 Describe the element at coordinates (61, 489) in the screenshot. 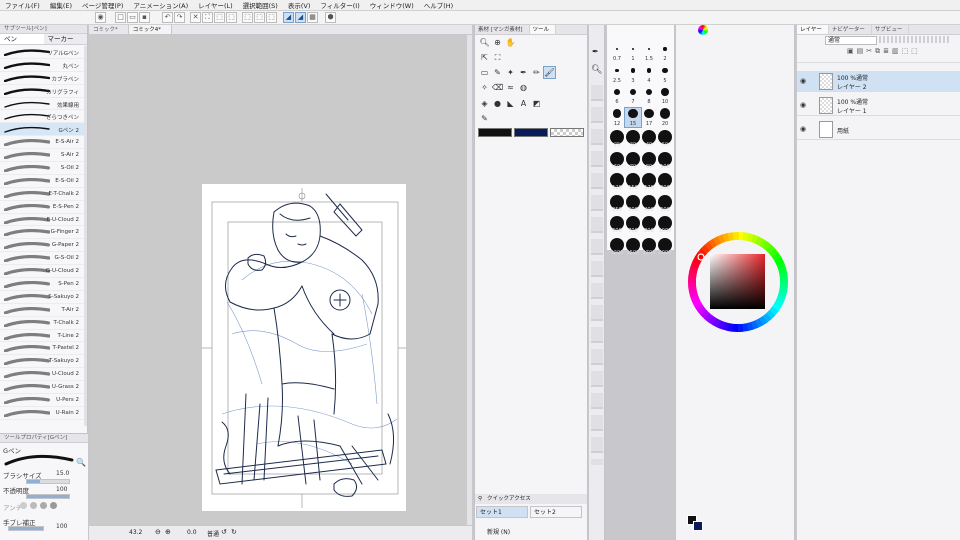

I see `opacity-value: 100` at that location.